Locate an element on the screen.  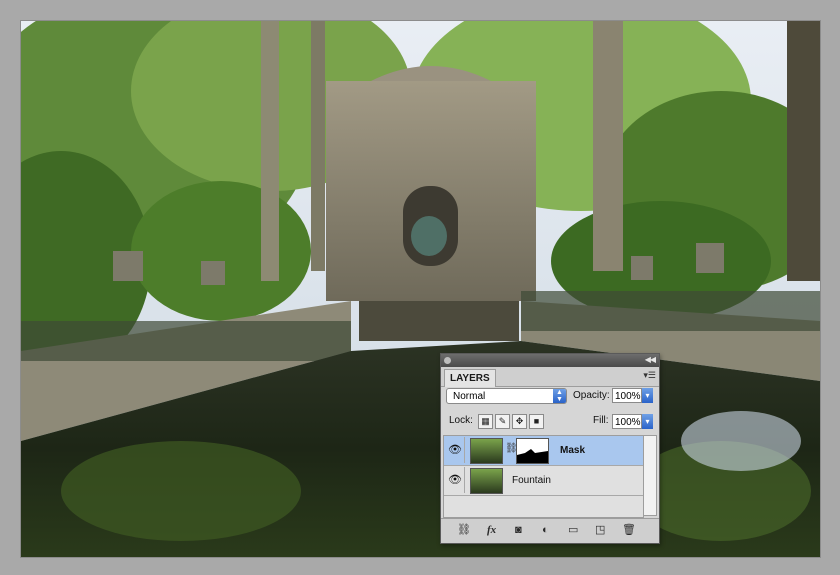
opacity-field: 100% is located at coordinates (627, 395).